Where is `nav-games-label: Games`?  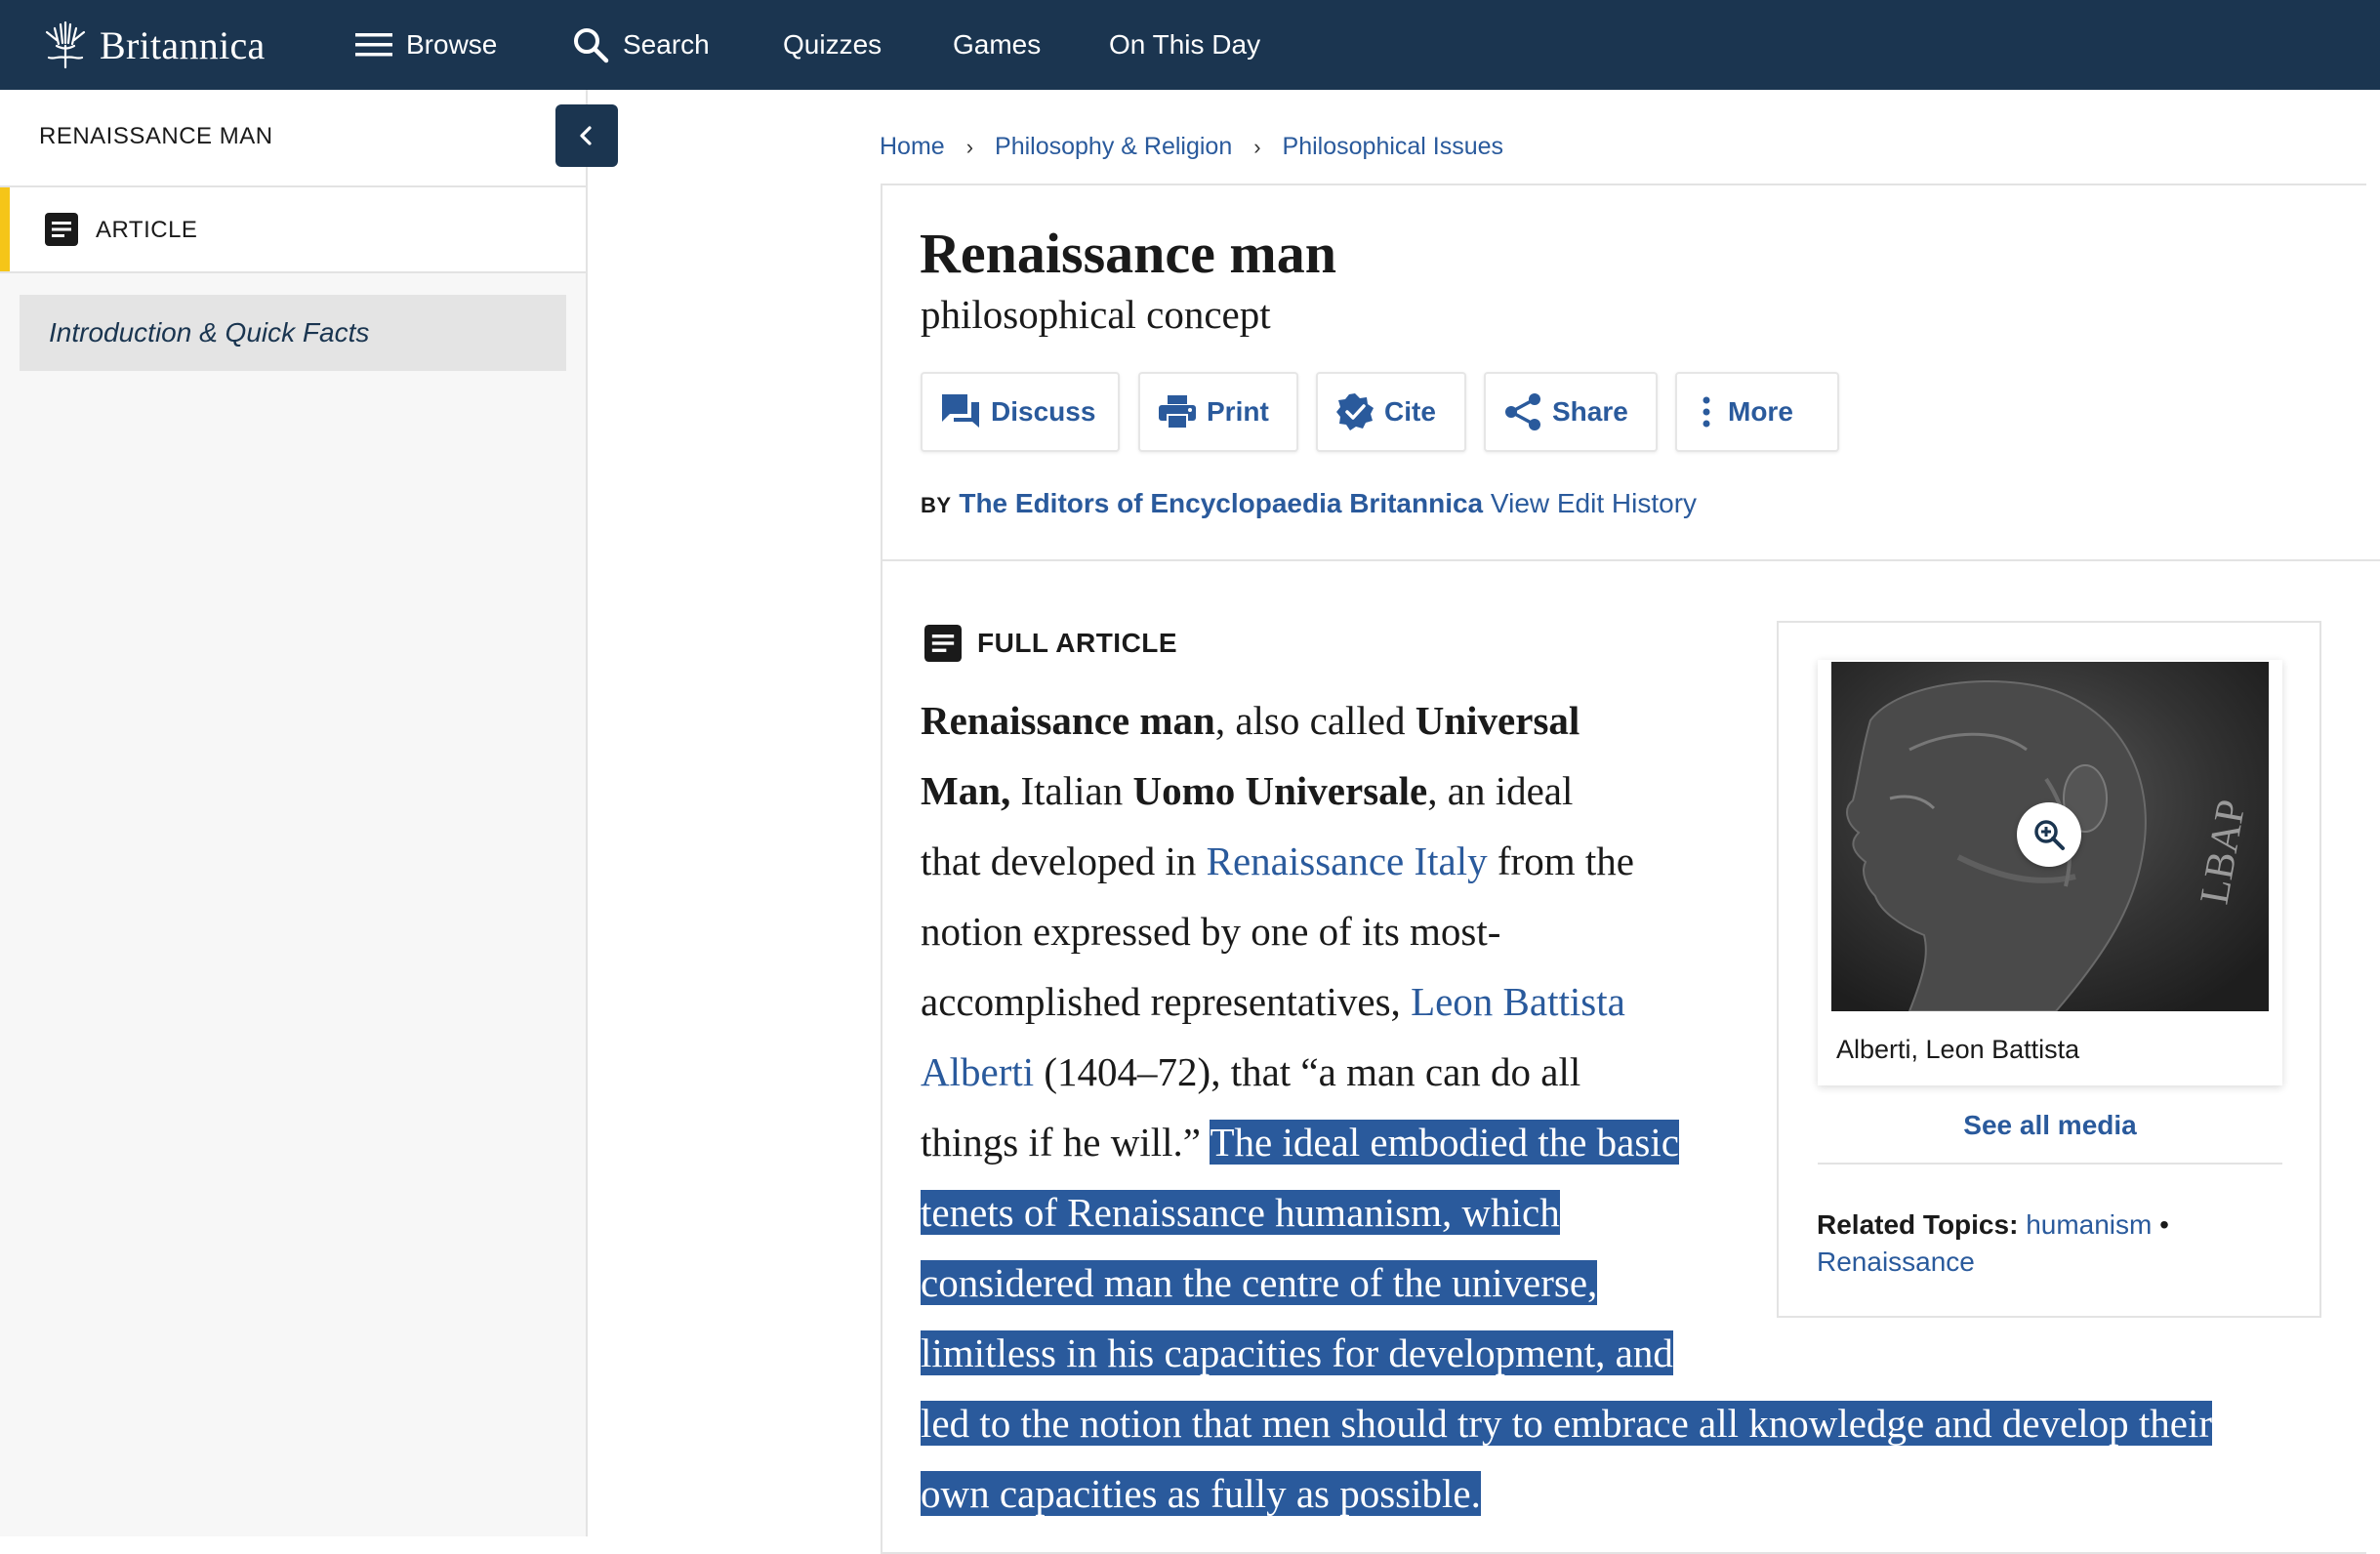 nav-games-label: Games is located at coordinates (997, 44).